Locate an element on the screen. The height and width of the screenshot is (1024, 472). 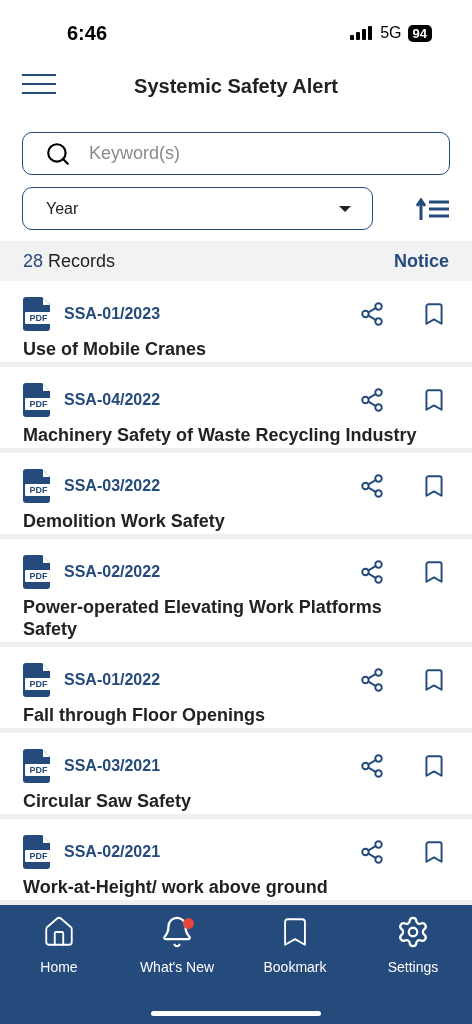
notice-link: Notice is located at coordinates (421, 261).